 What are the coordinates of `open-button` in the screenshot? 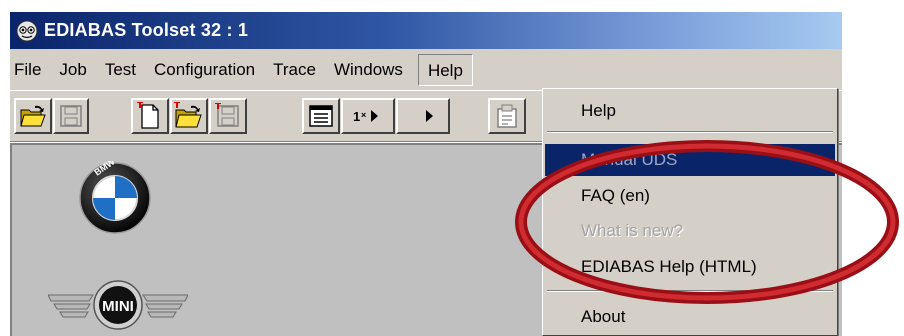 It's located at (33, 116).